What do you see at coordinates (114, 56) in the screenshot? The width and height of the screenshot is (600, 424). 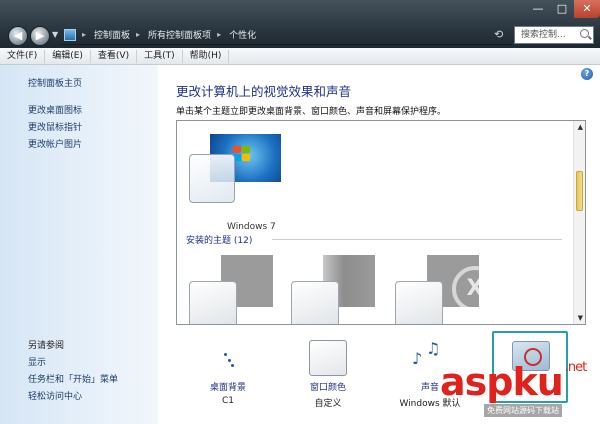 I see `menu-view: 查看(V)` at bounding box center [114, 56].